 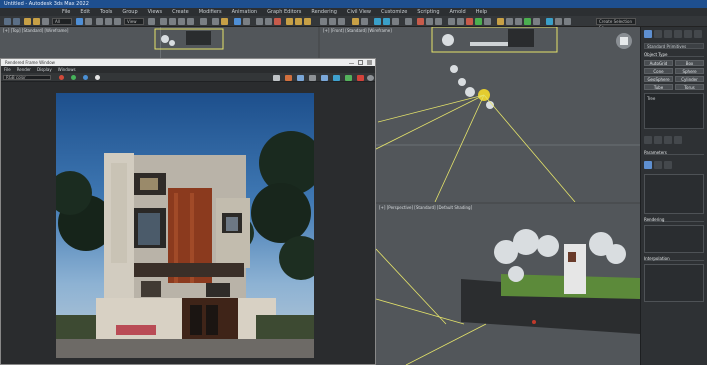 I want to click on slate-material-icon, so click(x=386, y=21).